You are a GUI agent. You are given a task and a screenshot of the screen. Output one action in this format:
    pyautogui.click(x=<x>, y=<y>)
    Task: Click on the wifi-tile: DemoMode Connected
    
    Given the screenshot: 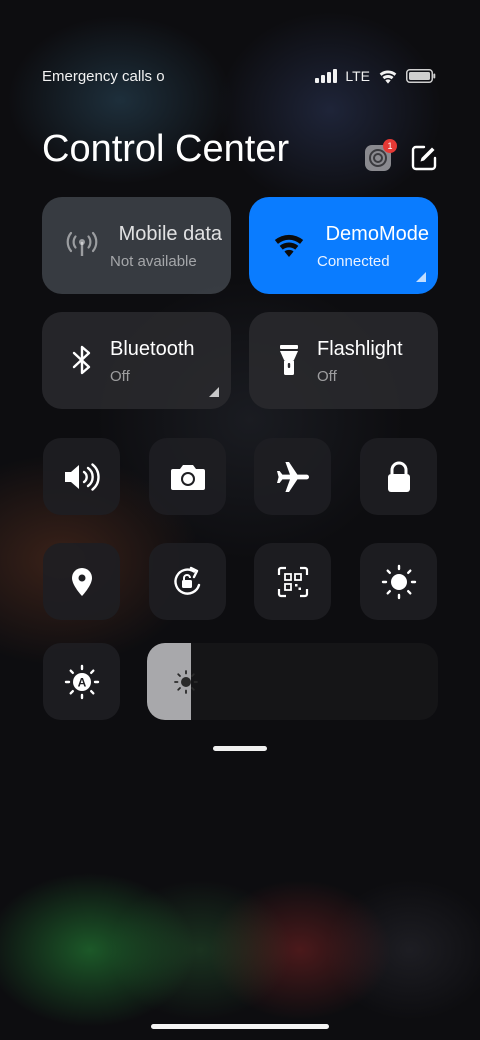 What is the action you would take?
    pyautogui.click(x=343, y=245)
    